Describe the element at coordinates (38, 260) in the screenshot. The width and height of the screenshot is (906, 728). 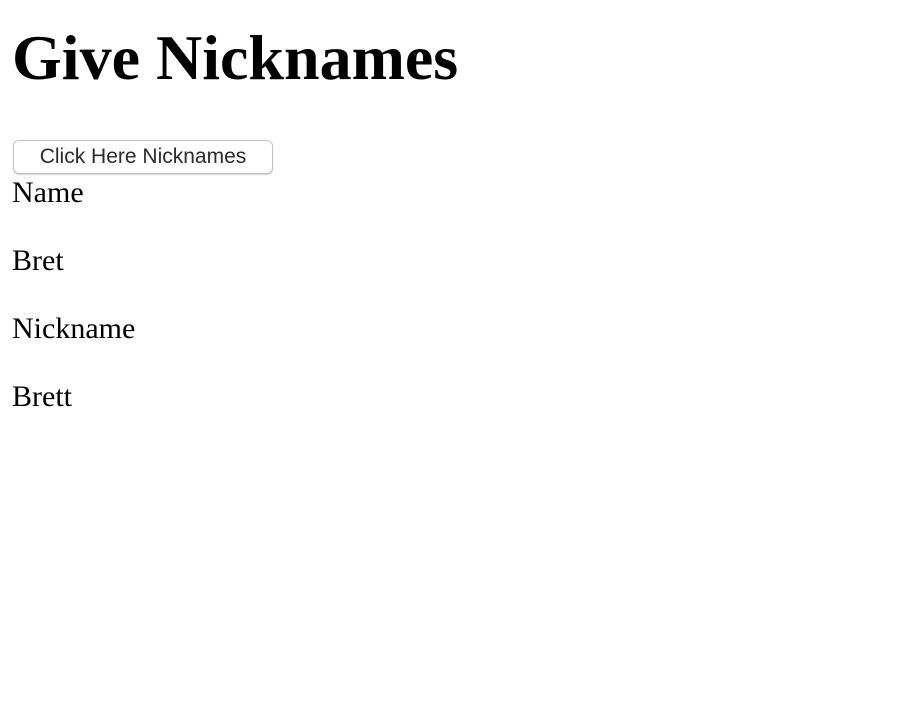
I see `name-value: Bret` at that location.